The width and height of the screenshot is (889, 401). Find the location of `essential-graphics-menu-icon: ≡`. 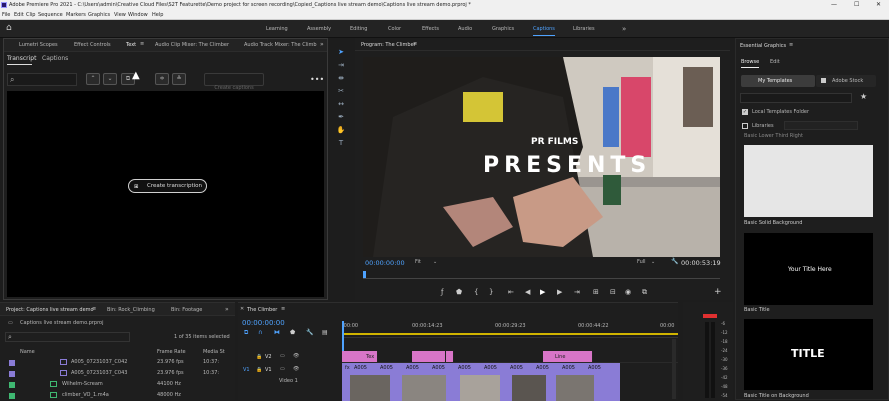

essential-graphics-menu-icon: ≡ is located at coordinates (791, 45).